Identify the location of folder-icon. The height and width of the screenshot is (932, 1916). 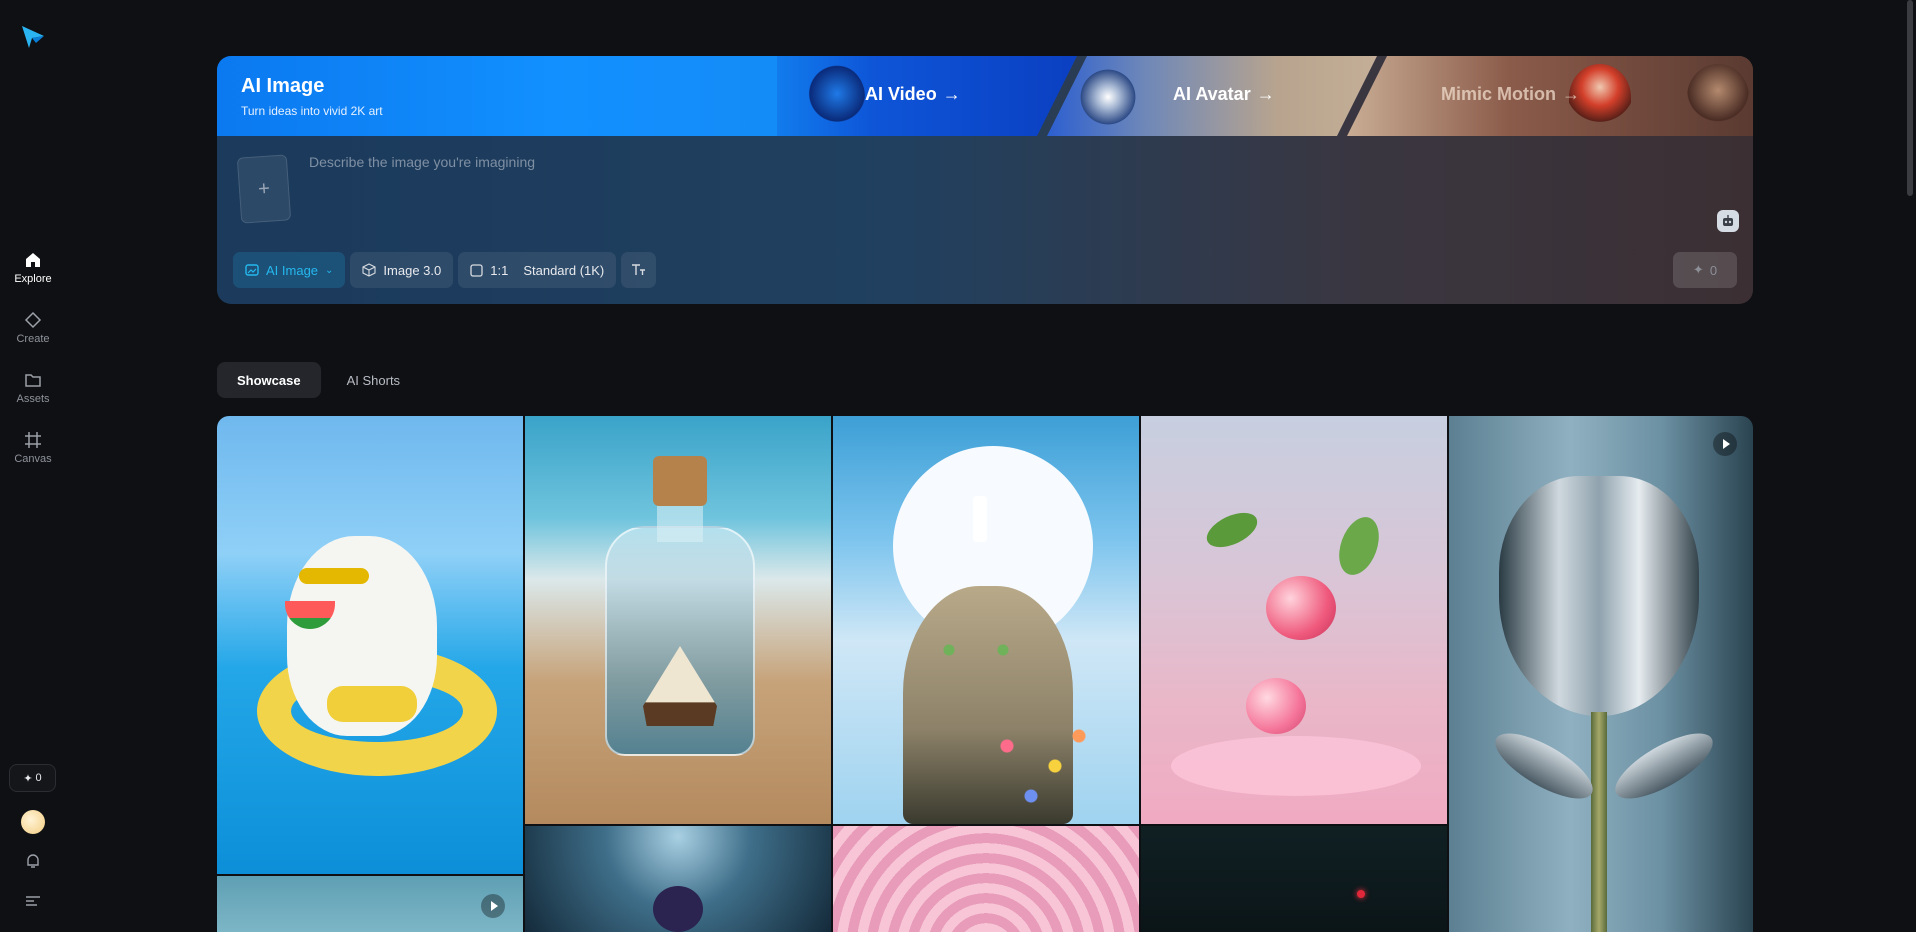
(33, 380).